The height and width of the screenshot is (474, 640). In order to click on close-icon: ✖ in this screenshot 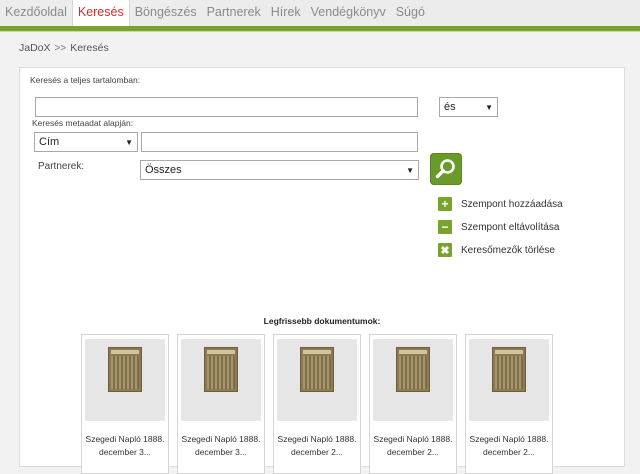, I will do `click(445, 250)`.